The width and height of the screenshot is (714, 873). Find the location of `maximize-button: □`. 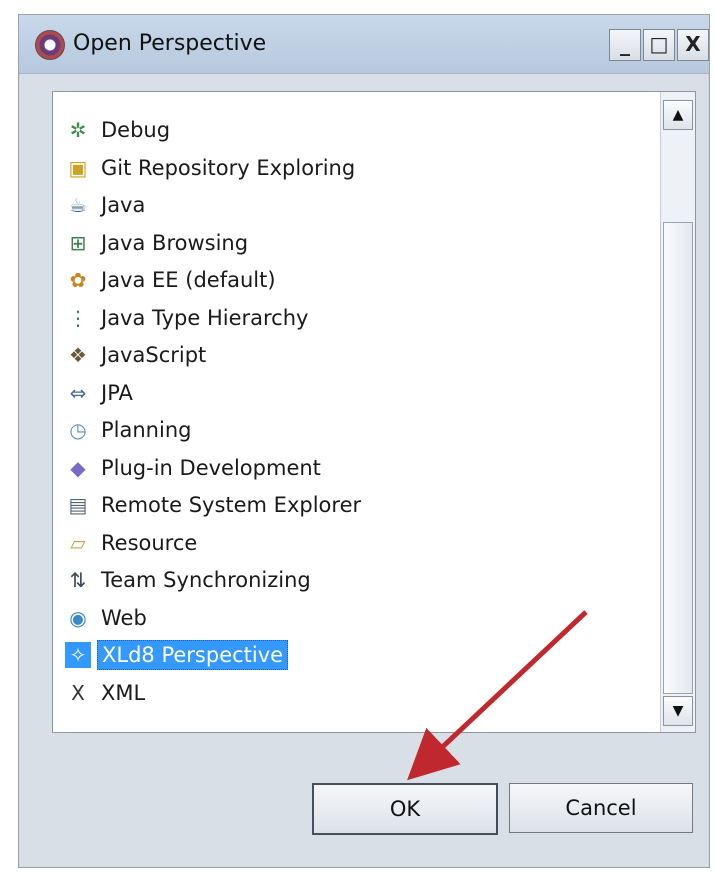

maximize-button: □ is located at coordinates (659, 45).